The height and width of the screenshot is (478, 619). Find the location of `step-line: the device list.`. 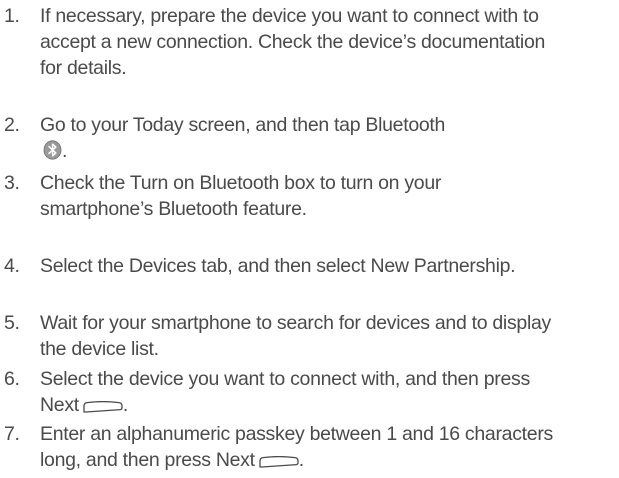

step-line: the device list. is located at coordinates (99, 349).